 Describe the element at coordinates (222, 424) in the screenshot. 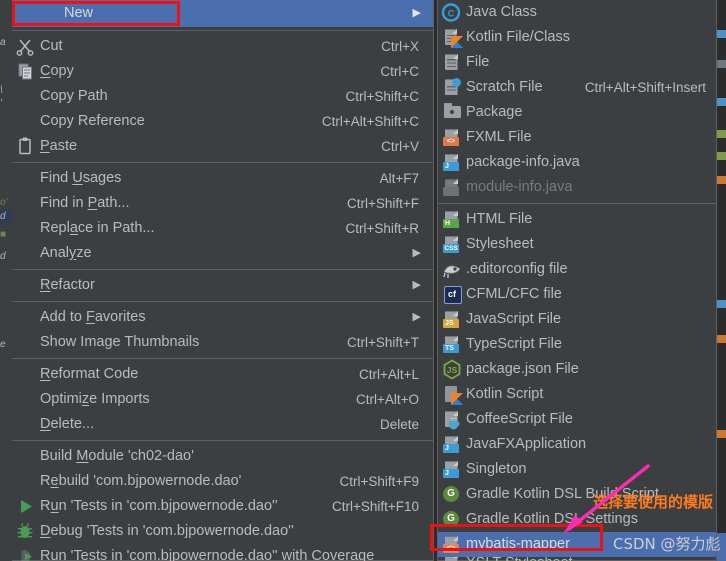

I see `menu-item-delete: Delete...Delete... Delete` at that location.